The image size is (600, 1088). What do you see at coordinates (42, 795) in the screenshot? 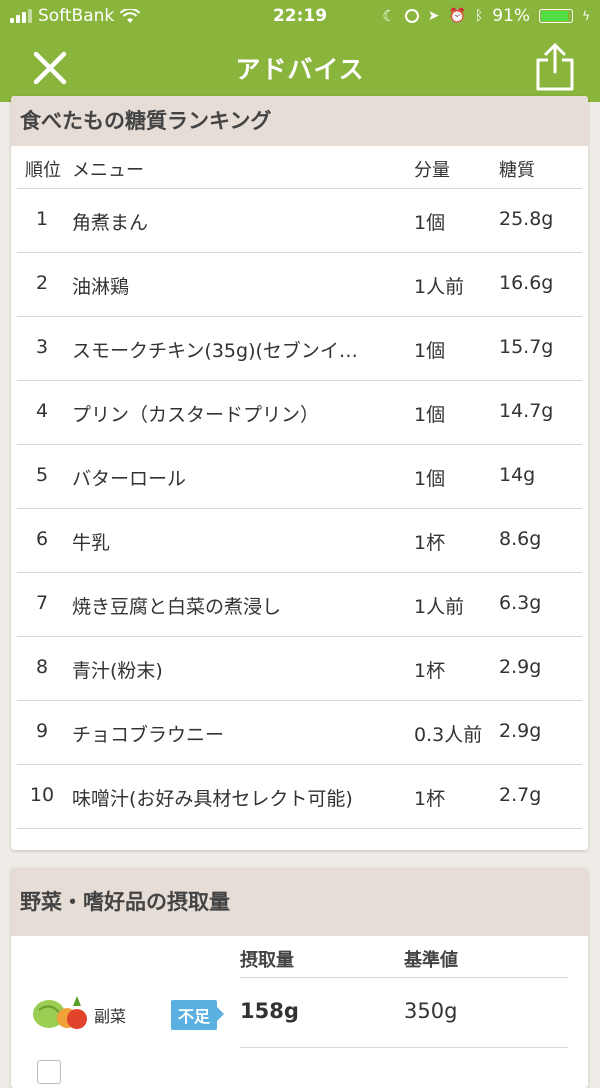
I see `rank-number: 10` at bounding box center [42, 795].